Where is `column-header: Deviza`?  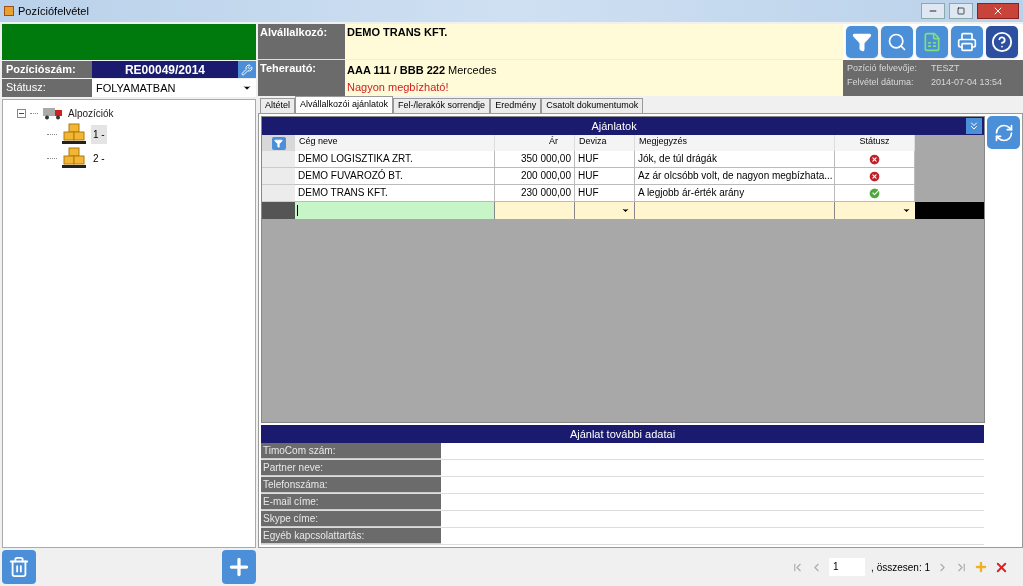 column-header: Deviza is located at coordinates (605, 143).